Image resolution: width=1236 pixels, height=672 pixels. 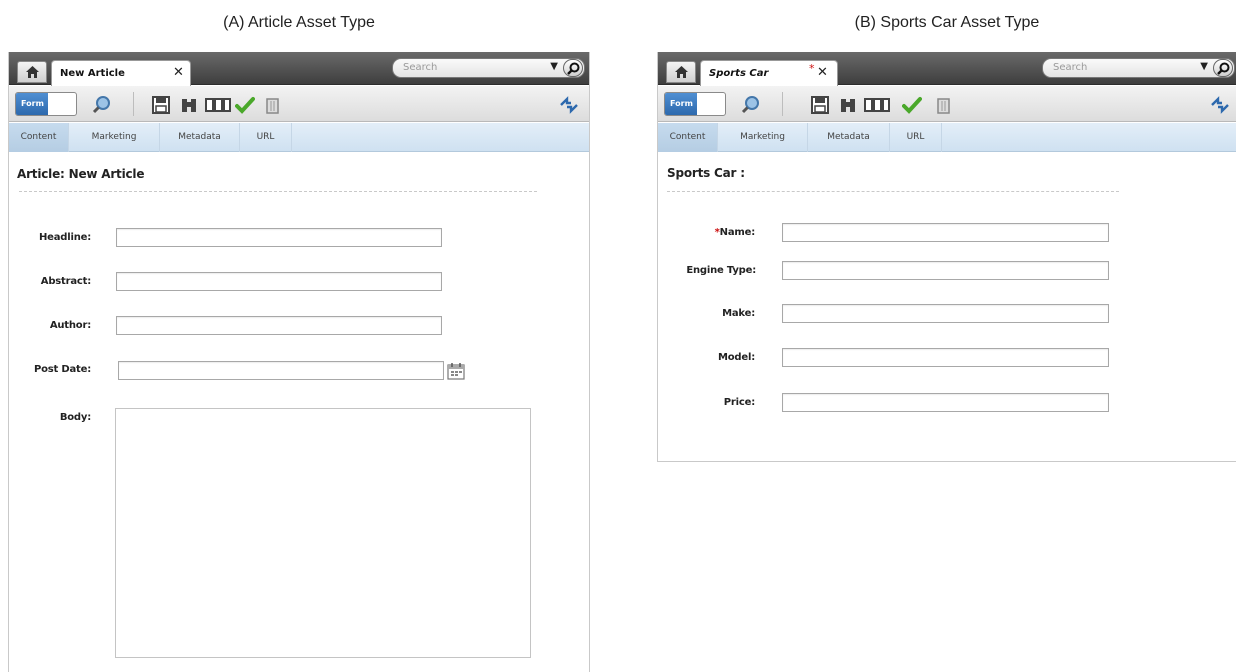 I want to click on form-title: Article: New Article, so click(x=81, y=174).